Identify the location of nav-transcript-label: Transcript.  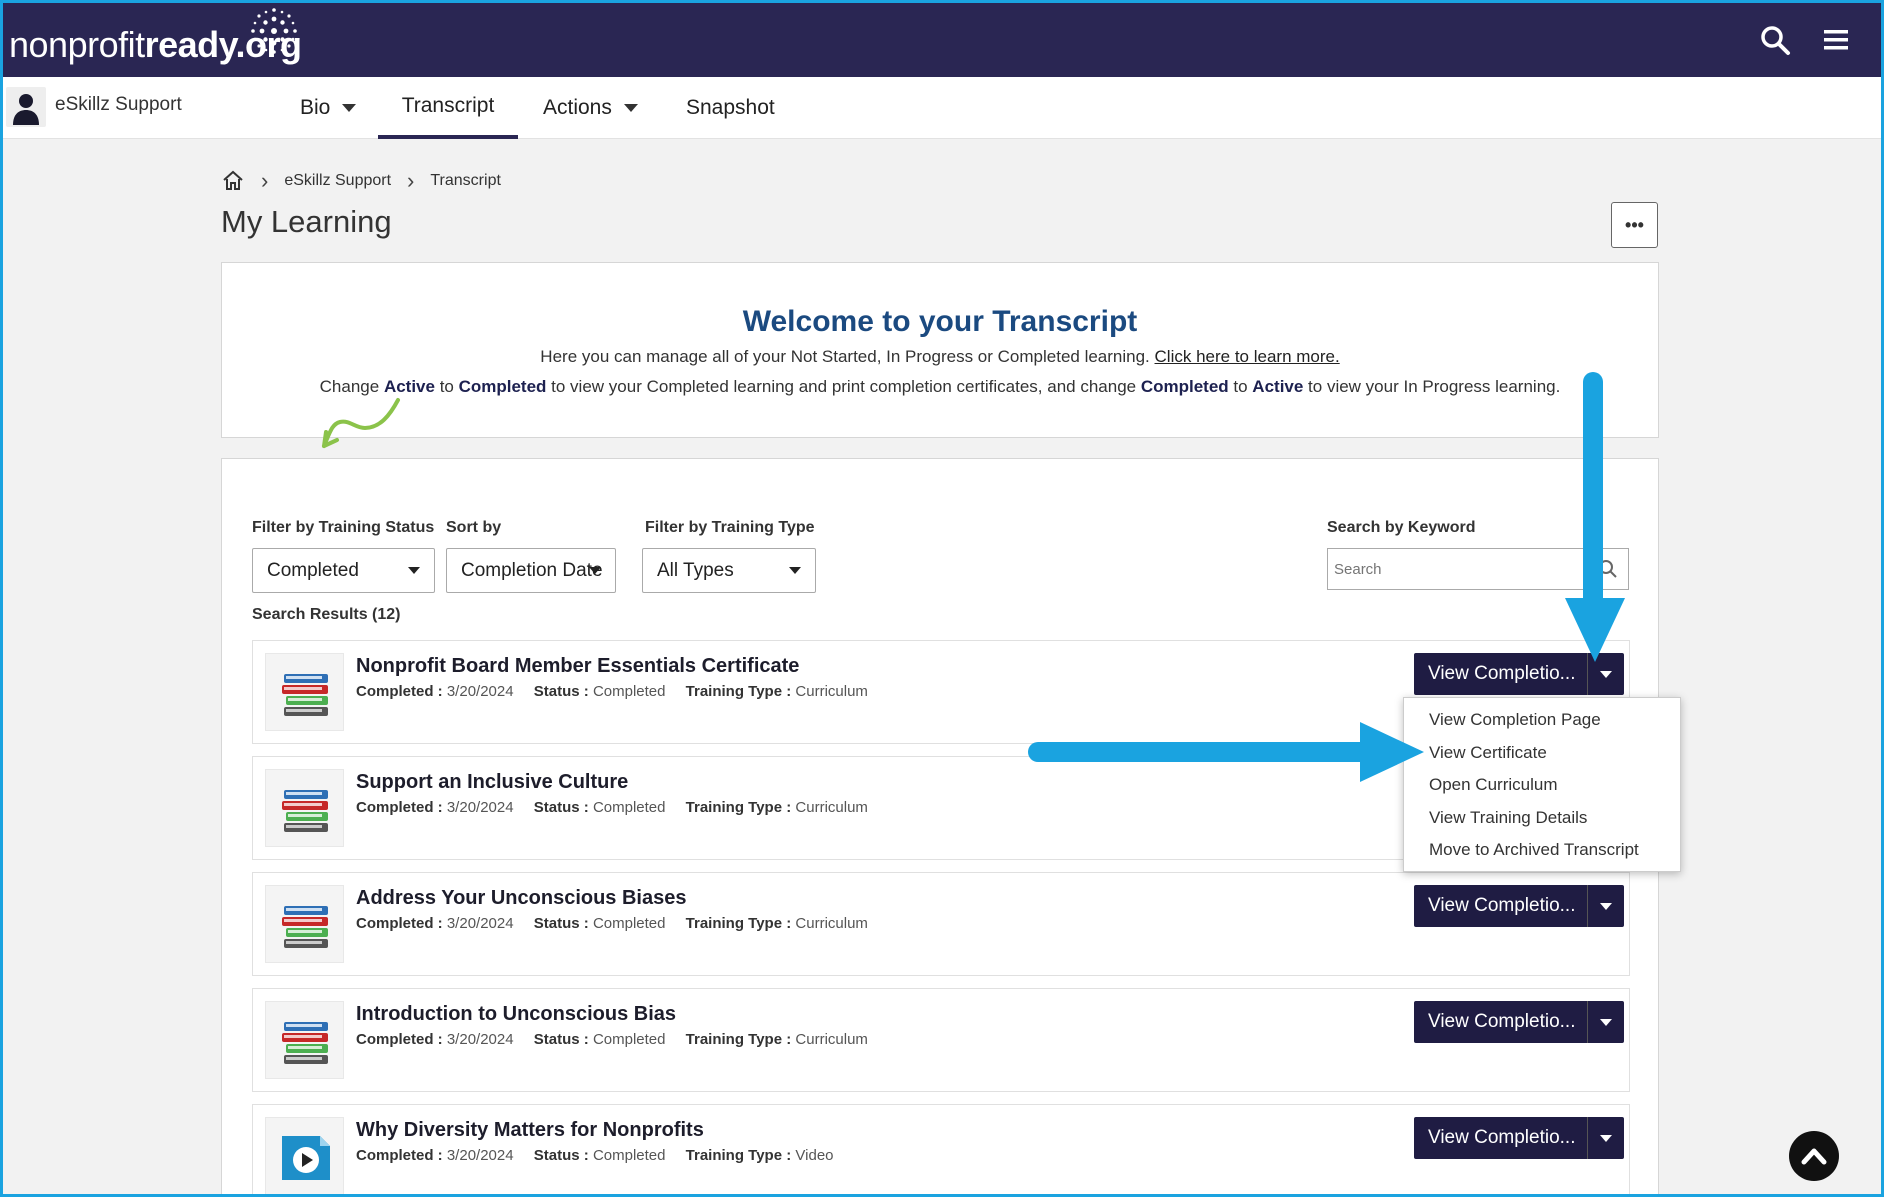
(448, 105).